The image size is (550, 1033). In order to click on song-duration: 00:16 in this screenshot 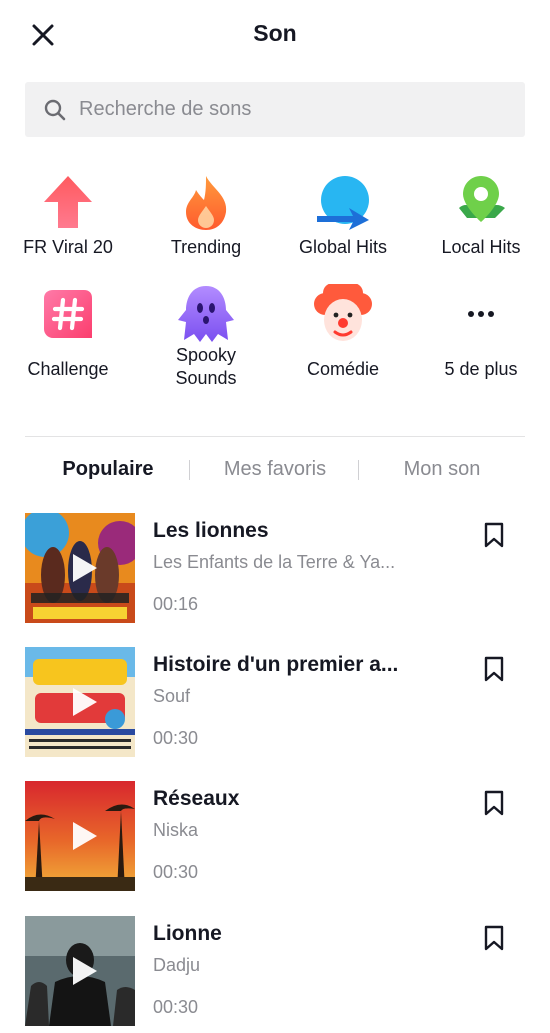, I will do `click(176, 604)`.